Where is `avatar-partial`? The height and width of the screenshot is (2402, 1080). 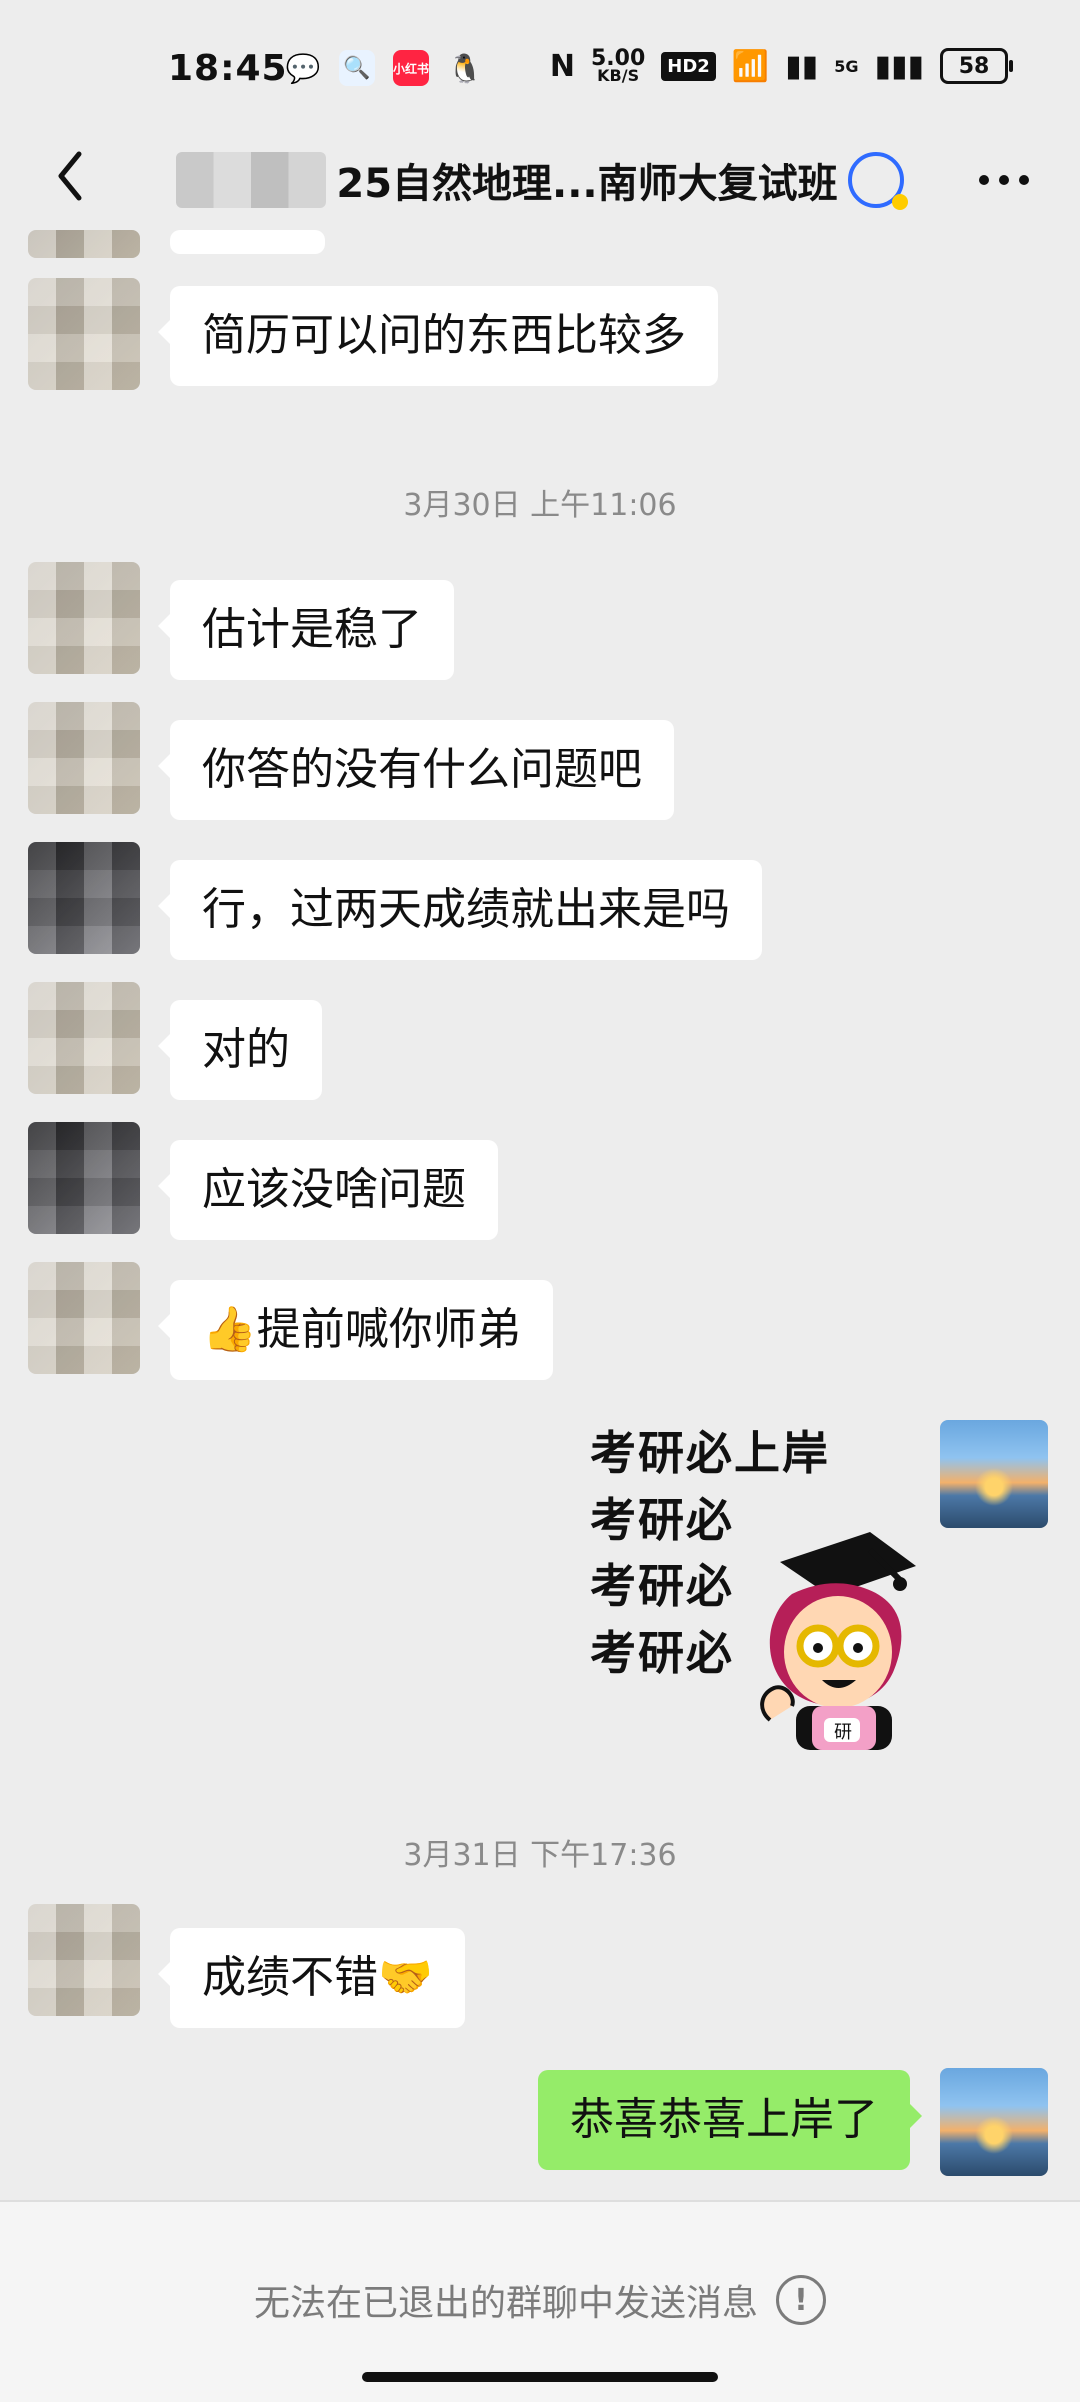
avatar-partial is located at coordinates (84, 244).